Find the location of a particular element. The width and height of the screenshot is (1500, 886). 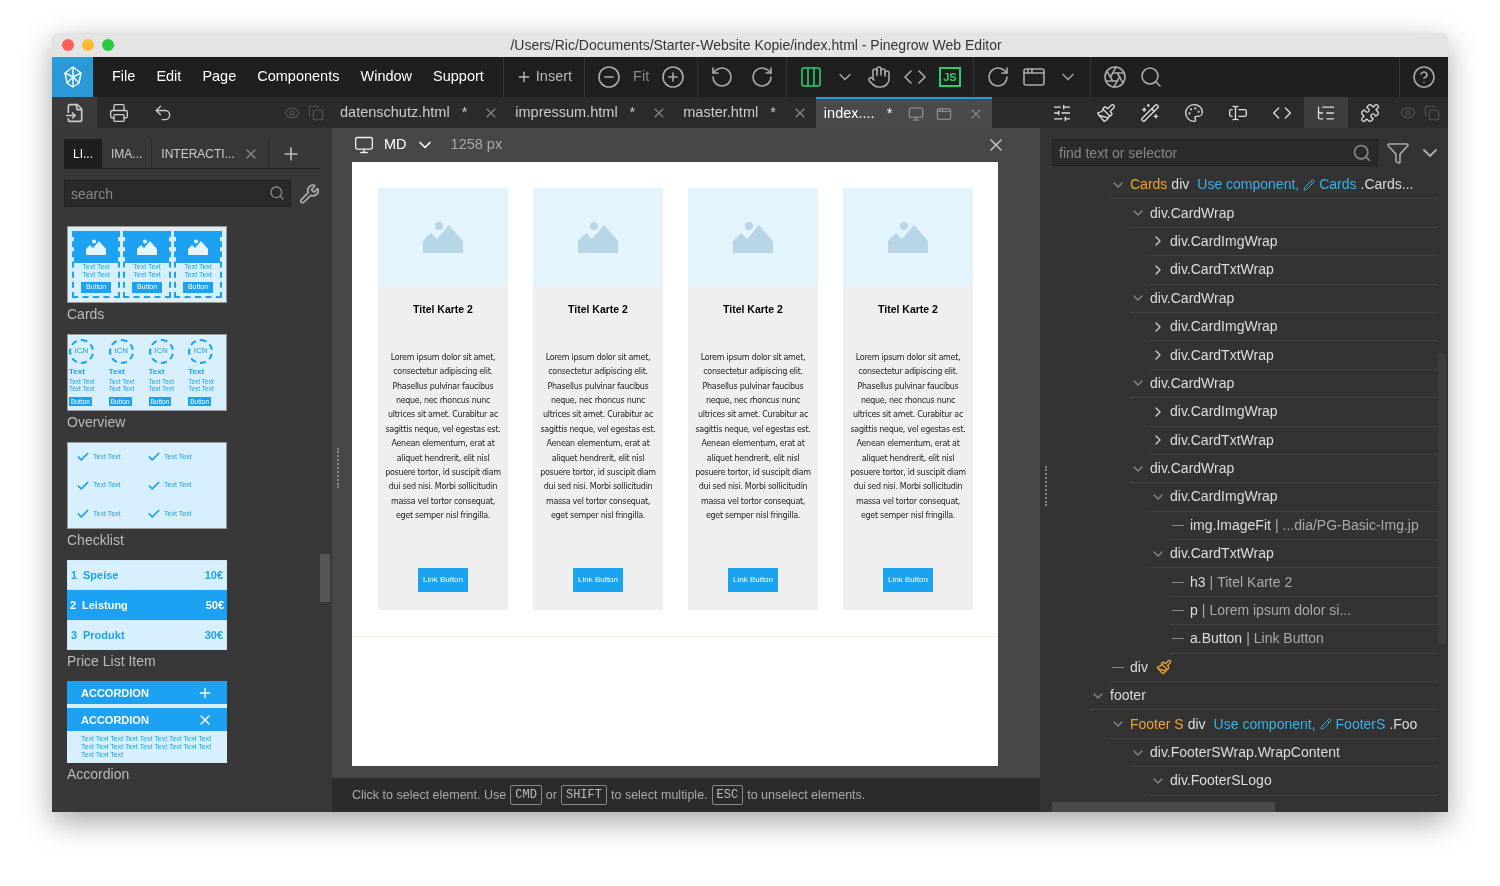

tree-search-field: find text or selector is located at coordinates (1215, 152).